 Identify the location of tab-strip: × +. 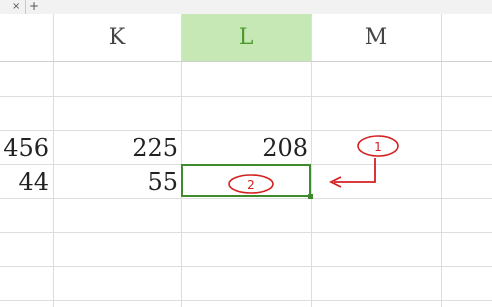
(246, 7).